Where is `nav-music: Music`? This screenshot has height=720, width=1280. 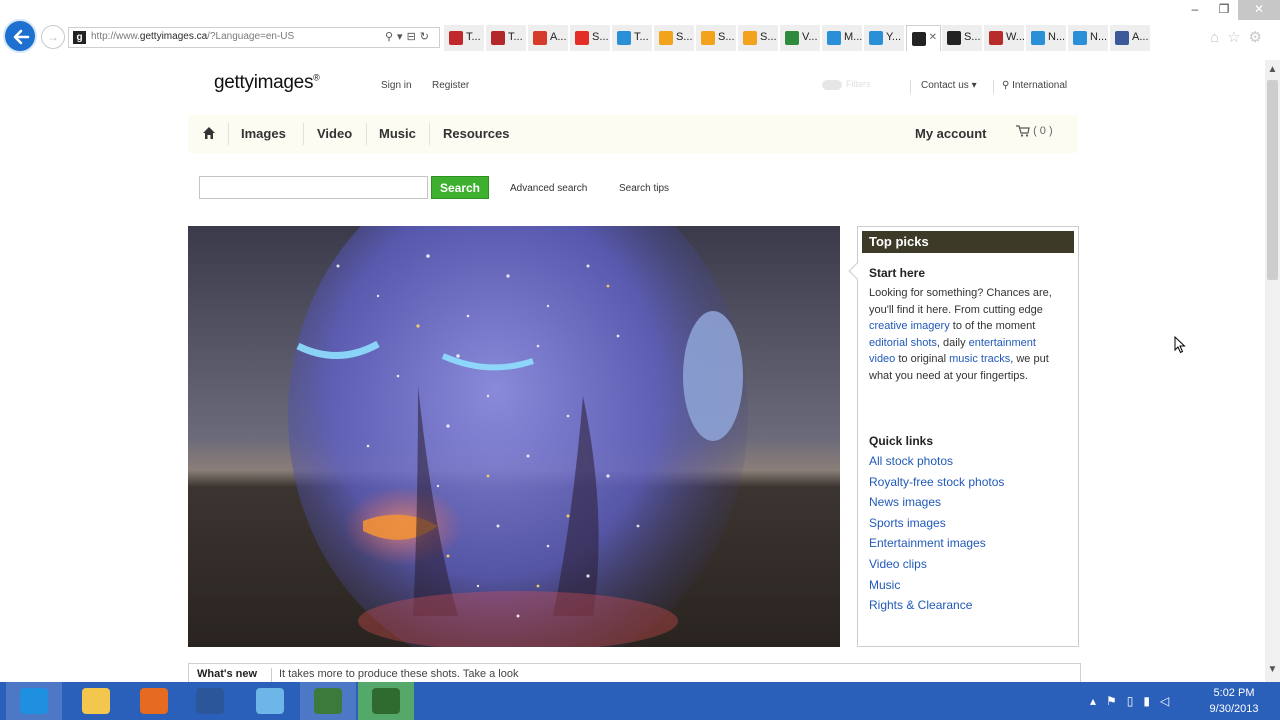 nav-music: Music is located at coordinates (397, 133).